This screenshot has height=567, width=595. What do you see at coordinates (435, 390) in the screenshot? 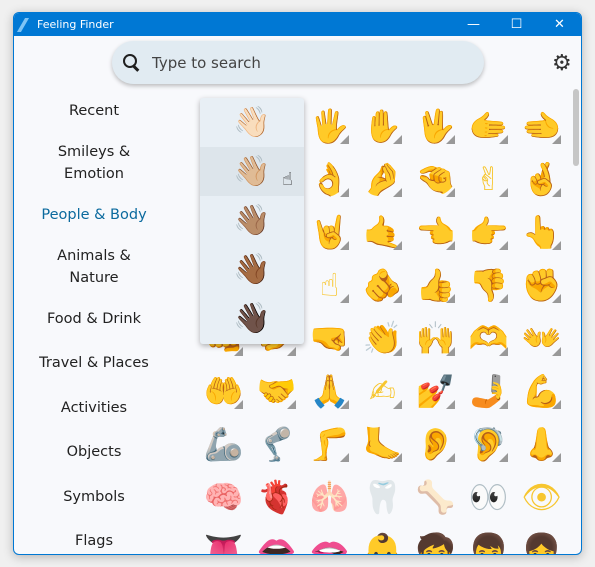
I see `emoji-cell: 💅` at bounding box center [435, 390].